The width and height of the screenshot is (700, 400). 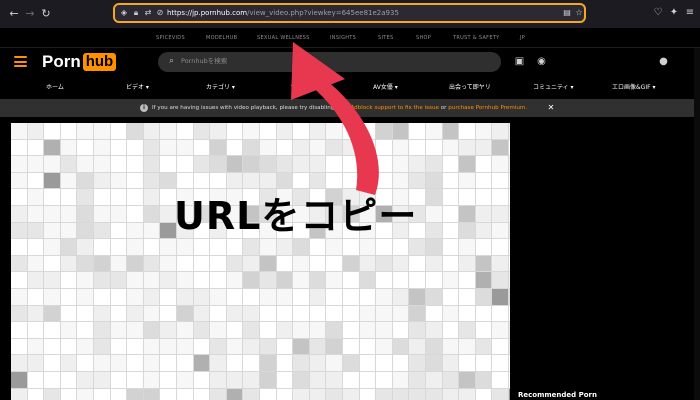 What do you see at coordinates (14, 14) in the screenshot?
I see `back-icon: ←` at bounding box center [14, 14].